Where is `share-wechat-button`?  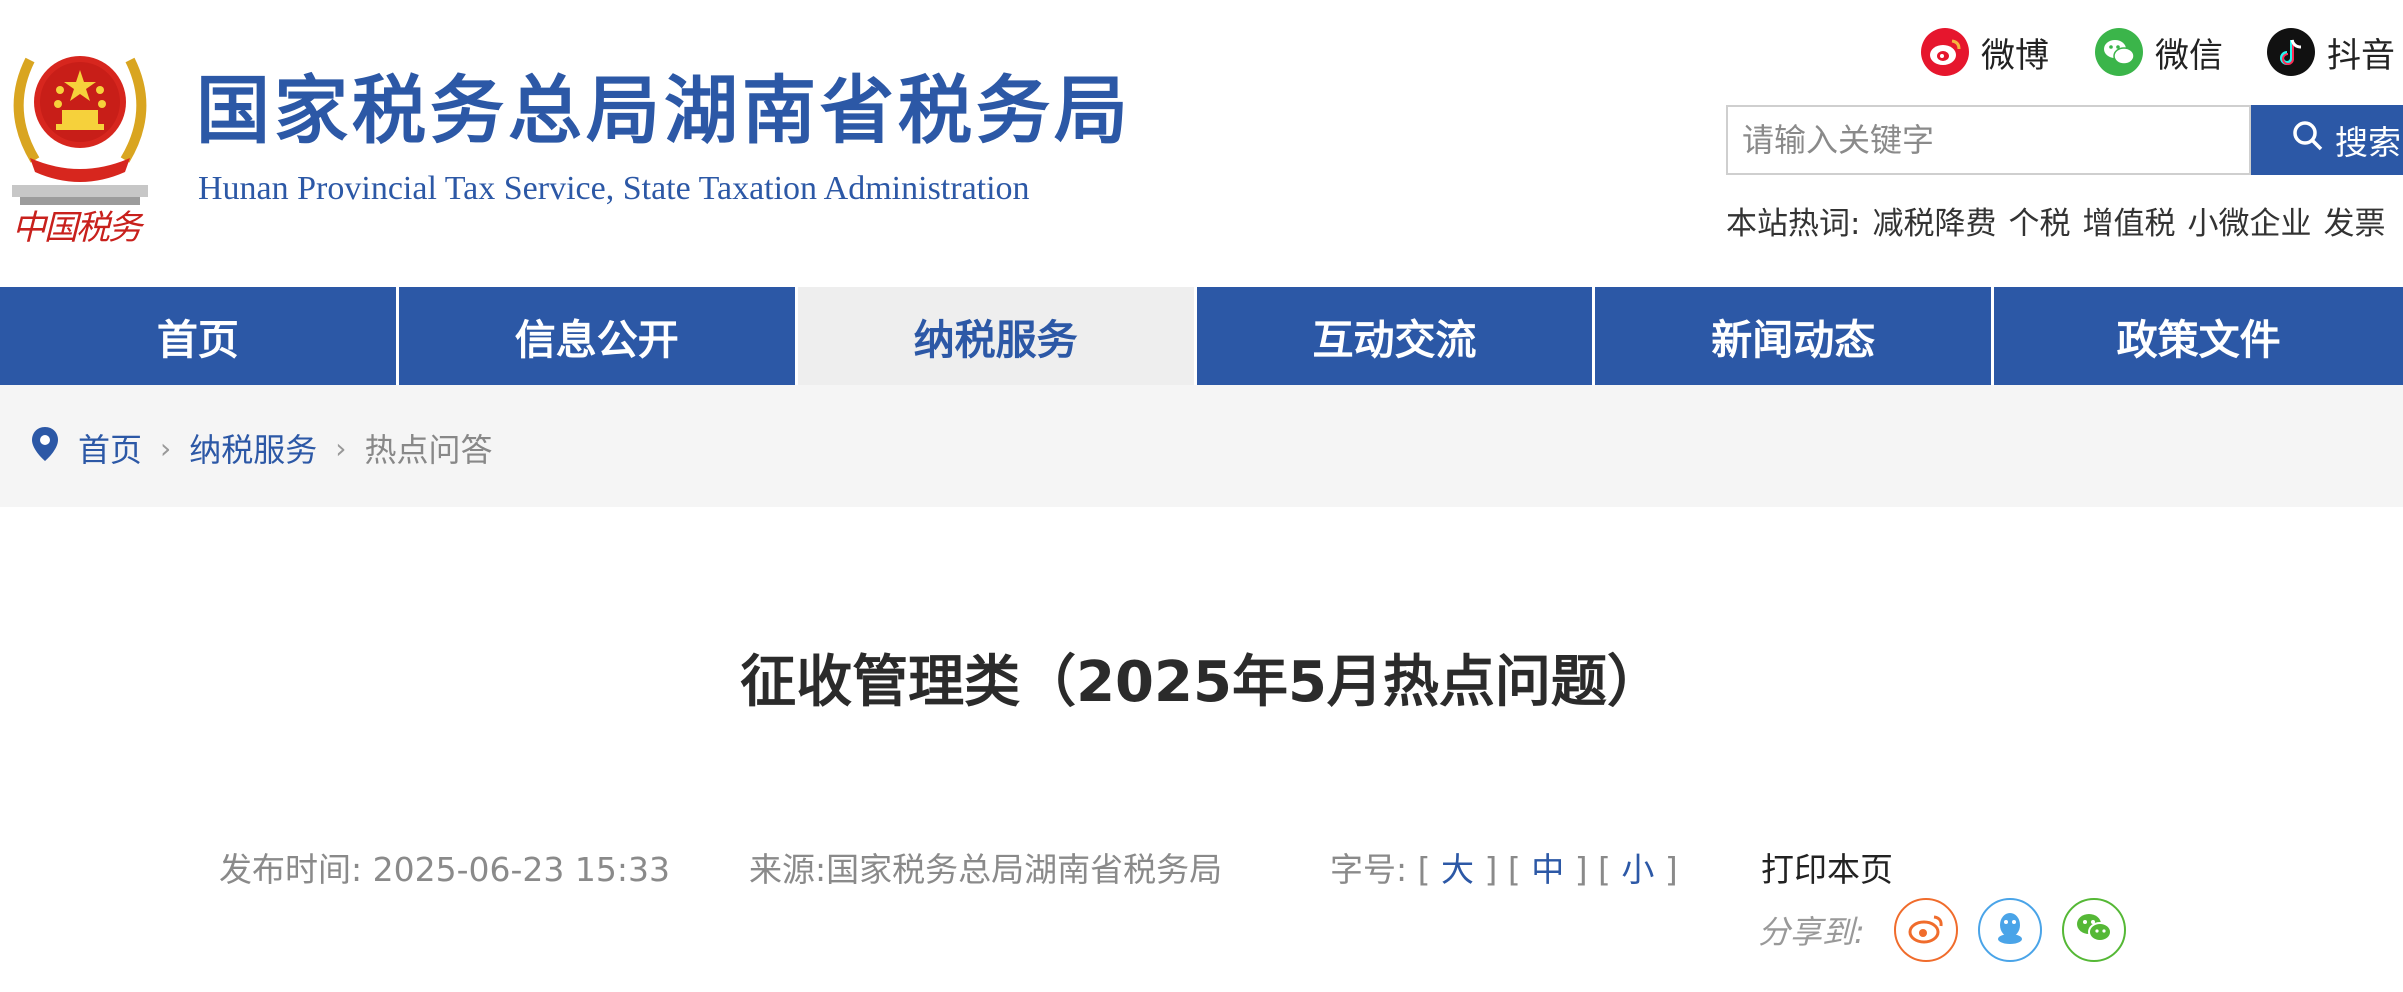 share-wechat-button is located at coordinates (2094, 930).